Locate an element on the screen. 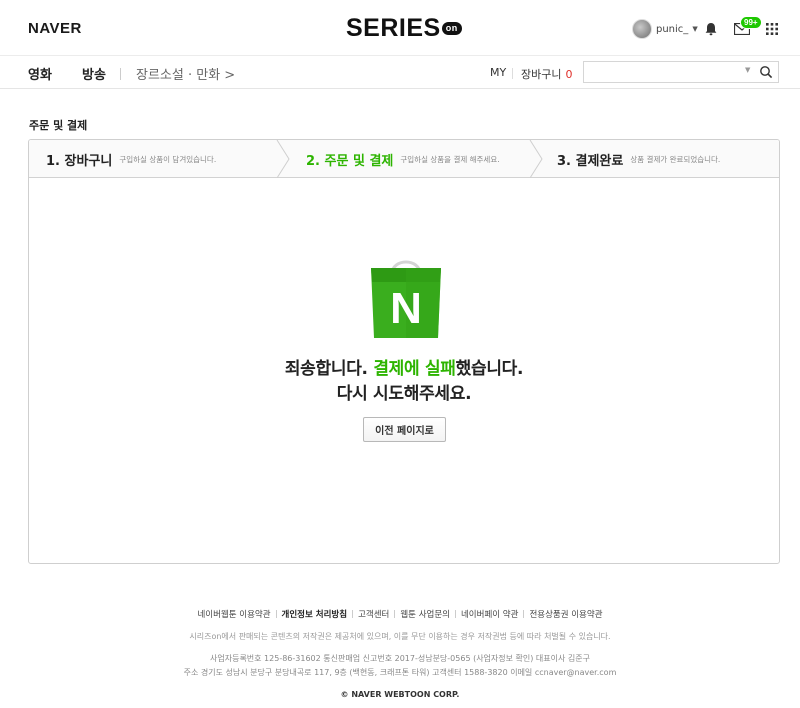 The height and width of the screenshot is (708, 800). nav-genre-comics-link: 장르소설 · 만화 > is located at coordinates (185, 73).